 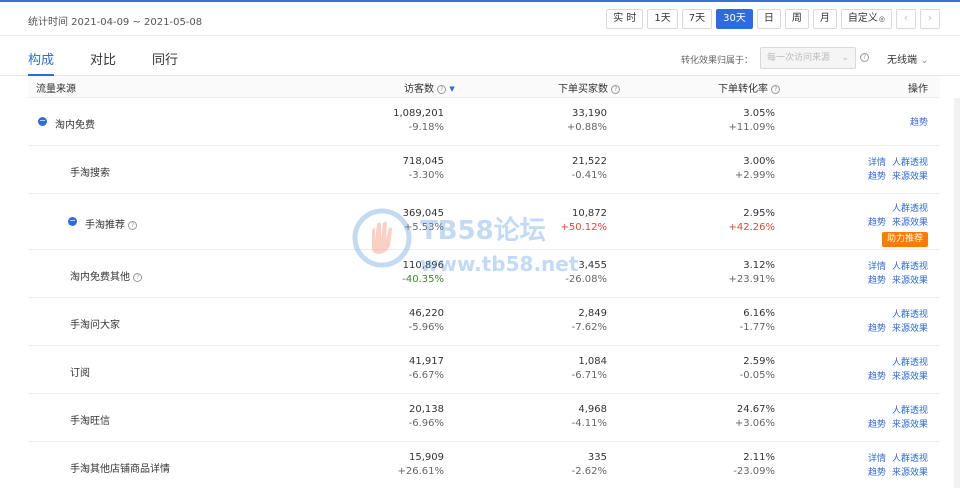 What do you see at coordinates (751, 279) in the screenshot?
I see `metric-change: +23.91%` at bounding box center [751, 279].